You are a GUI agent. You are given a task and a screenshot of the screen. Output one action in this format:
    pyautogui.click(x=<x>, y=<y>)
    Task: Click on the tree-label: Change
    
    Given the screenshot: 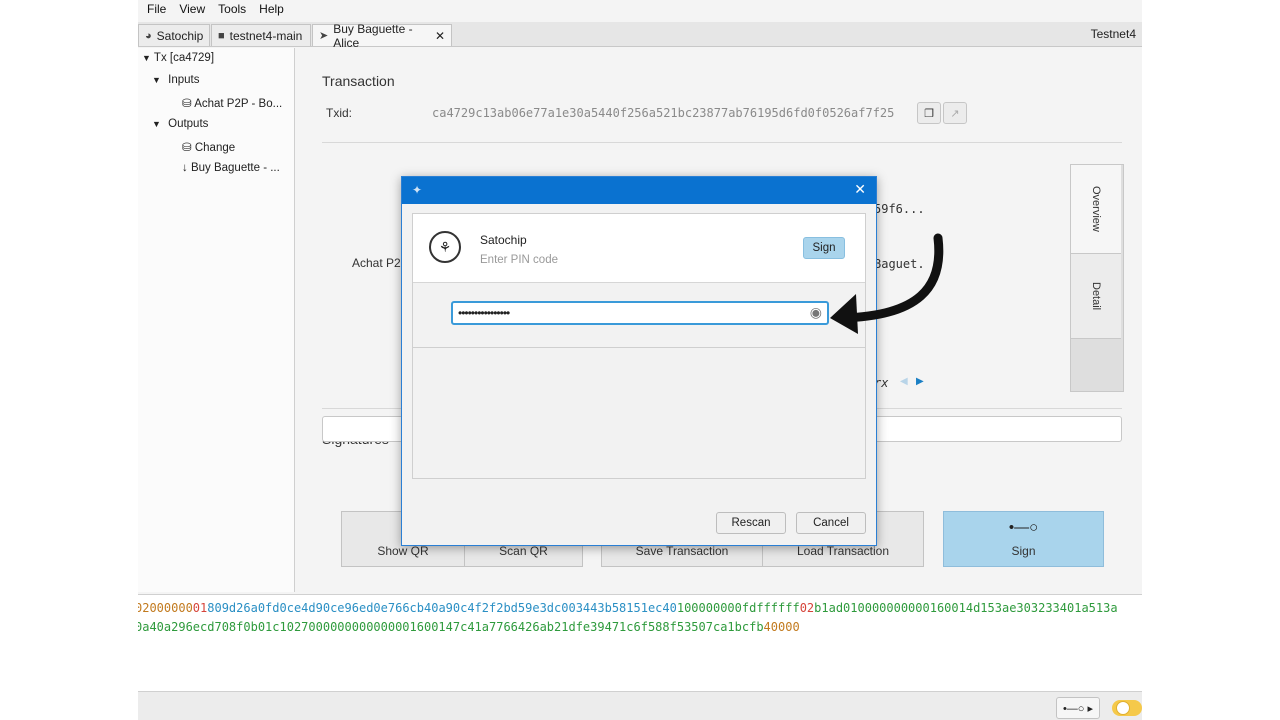 What is the action you would take?
    pyautogui.click(x=215, y=148)
    